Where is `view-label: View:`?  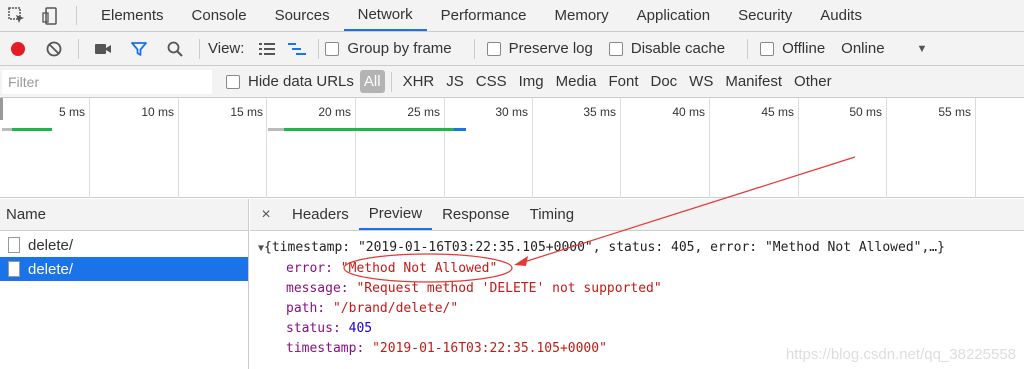 view-label: View: is located at coordinates (226, 48).